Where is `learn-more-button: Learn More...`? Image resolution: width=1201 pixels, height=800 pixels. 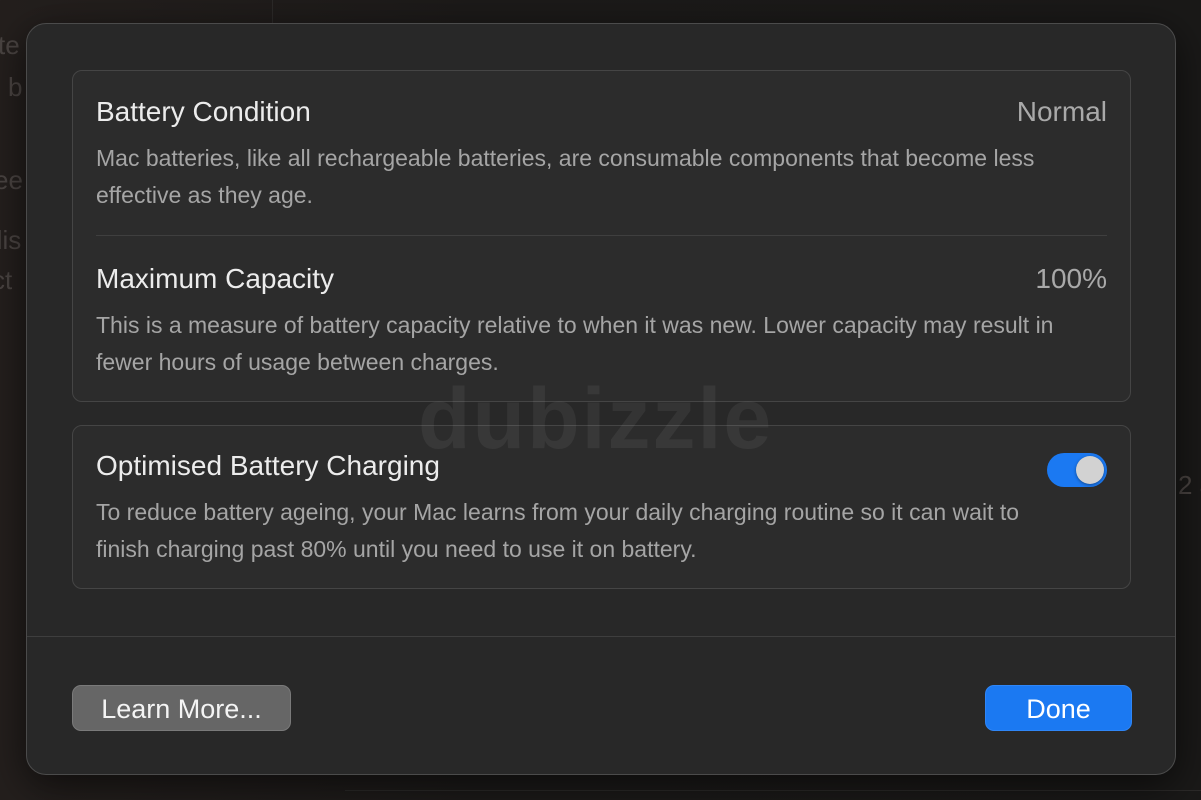 learn-more-button: Learn More... is located at coordinates (181, 708).